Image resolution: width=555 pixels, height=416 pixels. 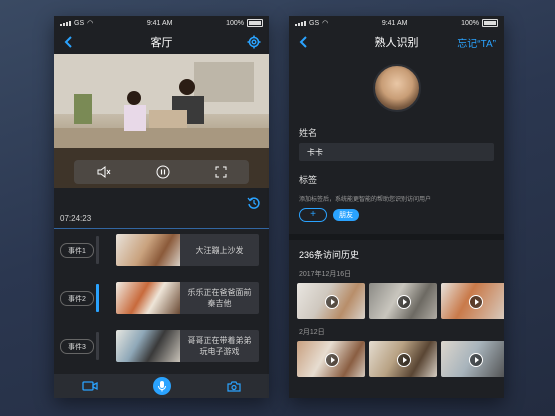 I want to click on forget-button: 忘记“TA”, so click(x=476, y=42).